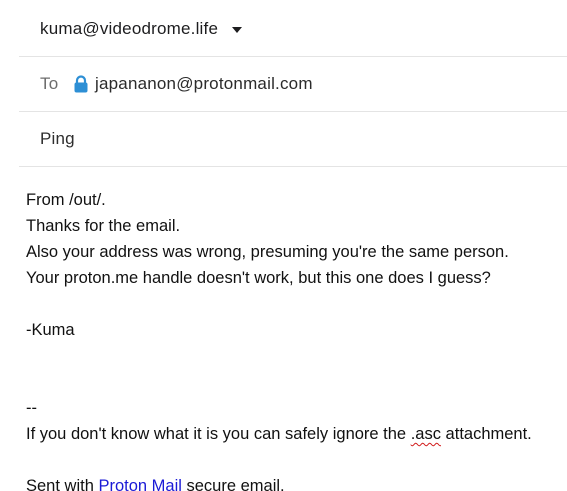 The image size is (567, 491). What do you see at coordinates (296, 482) in the screenshot?
I see `sent-with-line: Sent with Proton Mail secure email.` at bounding box center [296, 482].